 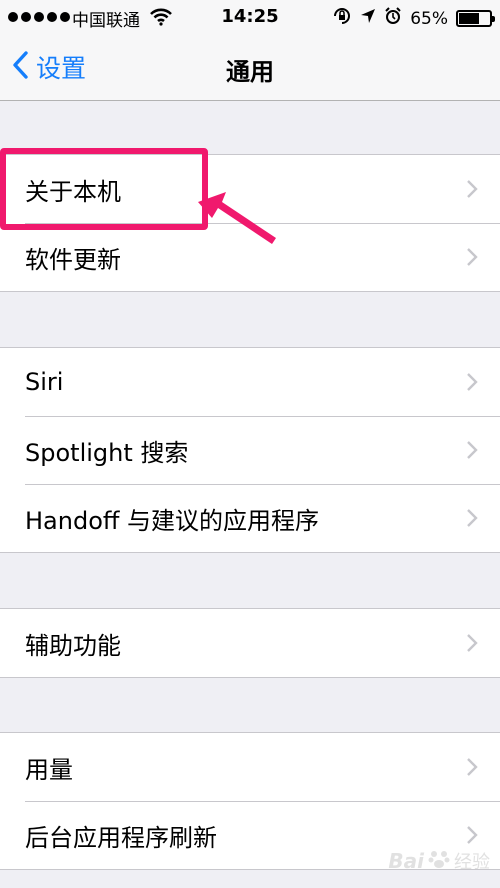 What do you see at coordinates (121, 837) in the screenshot?
I see `list-item-label: 后台应用程序刷新` at bounding box center [121, 837].